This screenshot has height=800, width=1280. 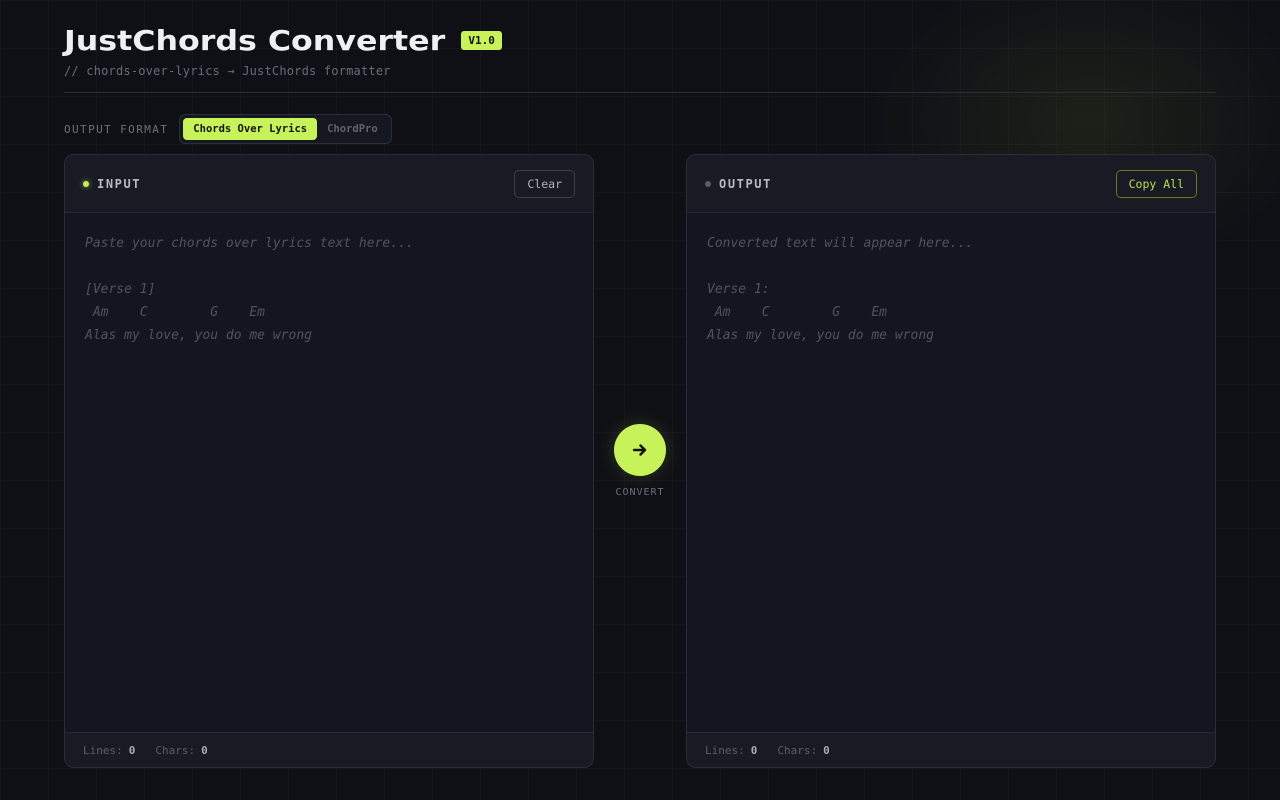 What do you see at coordinates (544, 183) in the screenshot?
I see `clear-button: Clear` at bounding box center [544, 183].